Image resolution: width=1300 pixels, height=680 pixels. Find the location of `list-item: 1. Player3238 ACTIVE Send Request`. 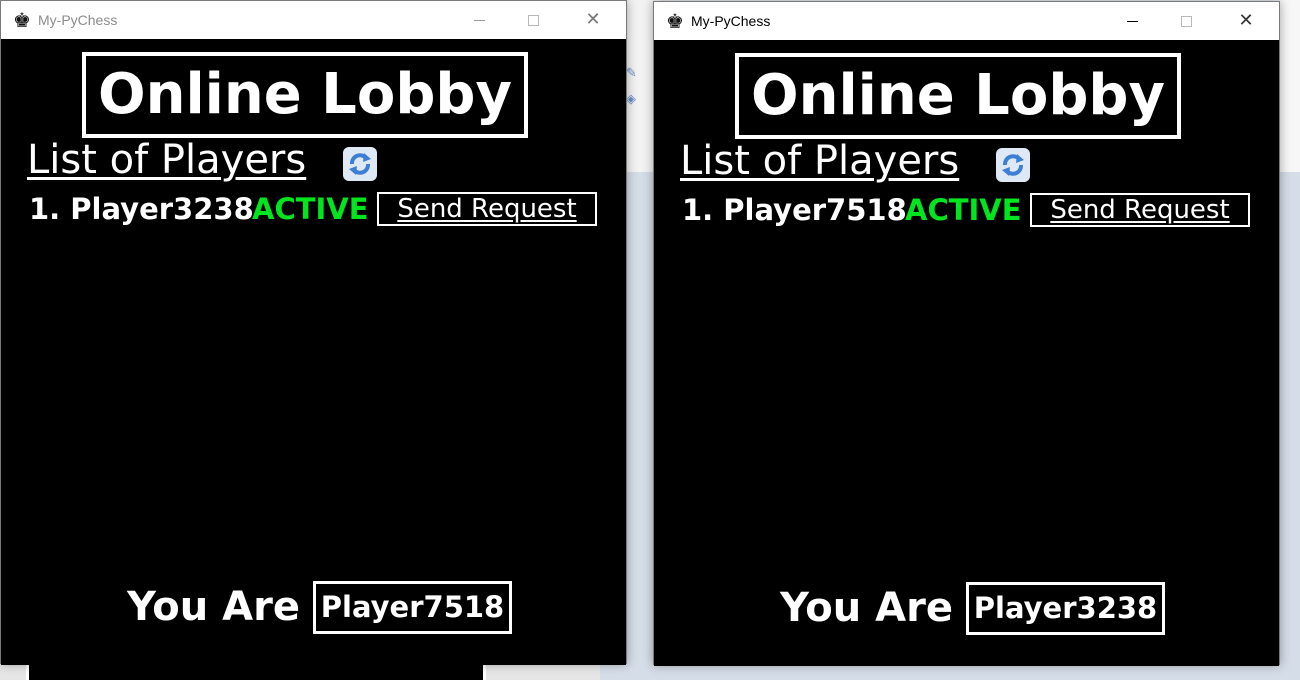

list-item: 1. Player3238 ACTIVE Send Request is located at coordinates (317, 209).